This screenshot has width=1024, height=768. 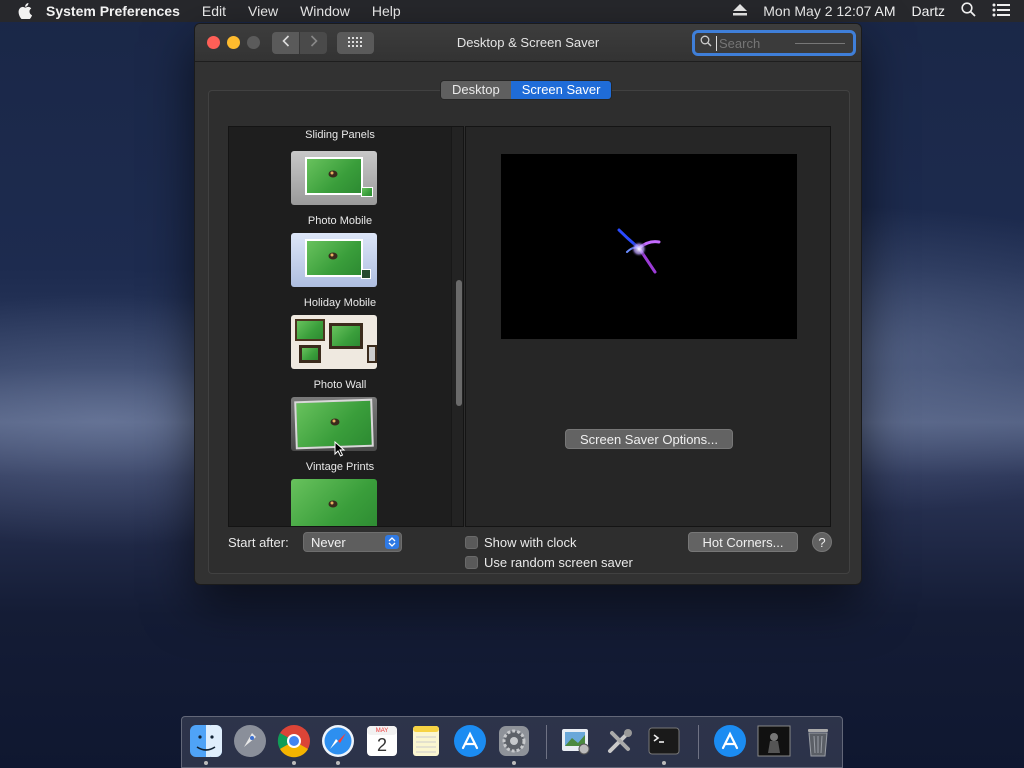 What do you see at coordinates (774, 741) in the screenshot?
I see `minimized-window-icon` at bounding box center [774, 741].